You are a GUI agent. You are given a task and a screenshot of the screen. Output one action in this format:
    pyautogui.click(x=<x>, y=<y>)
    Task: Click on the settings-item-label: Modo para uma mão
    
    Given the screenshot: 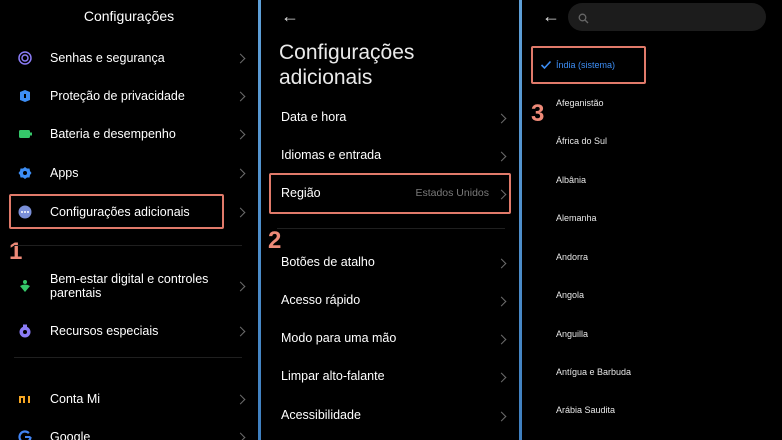 What is the action you would take?
    pyautogui.click(x=339, y=338)
    